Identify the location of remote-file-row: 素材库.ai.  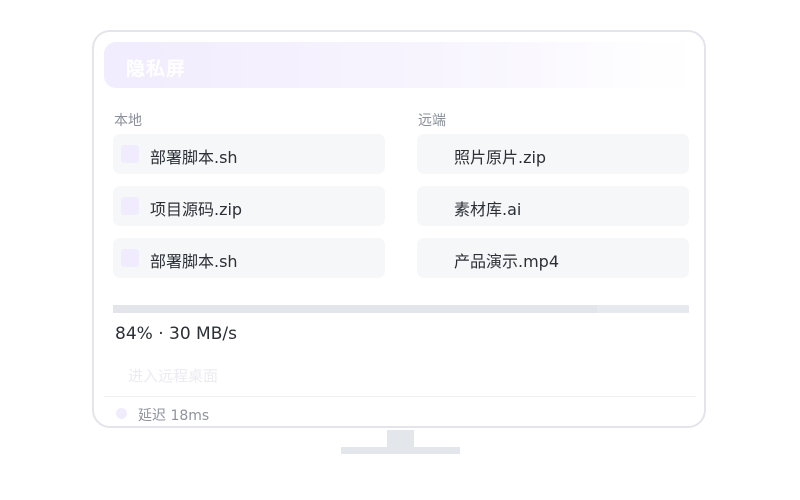
(553, 206).